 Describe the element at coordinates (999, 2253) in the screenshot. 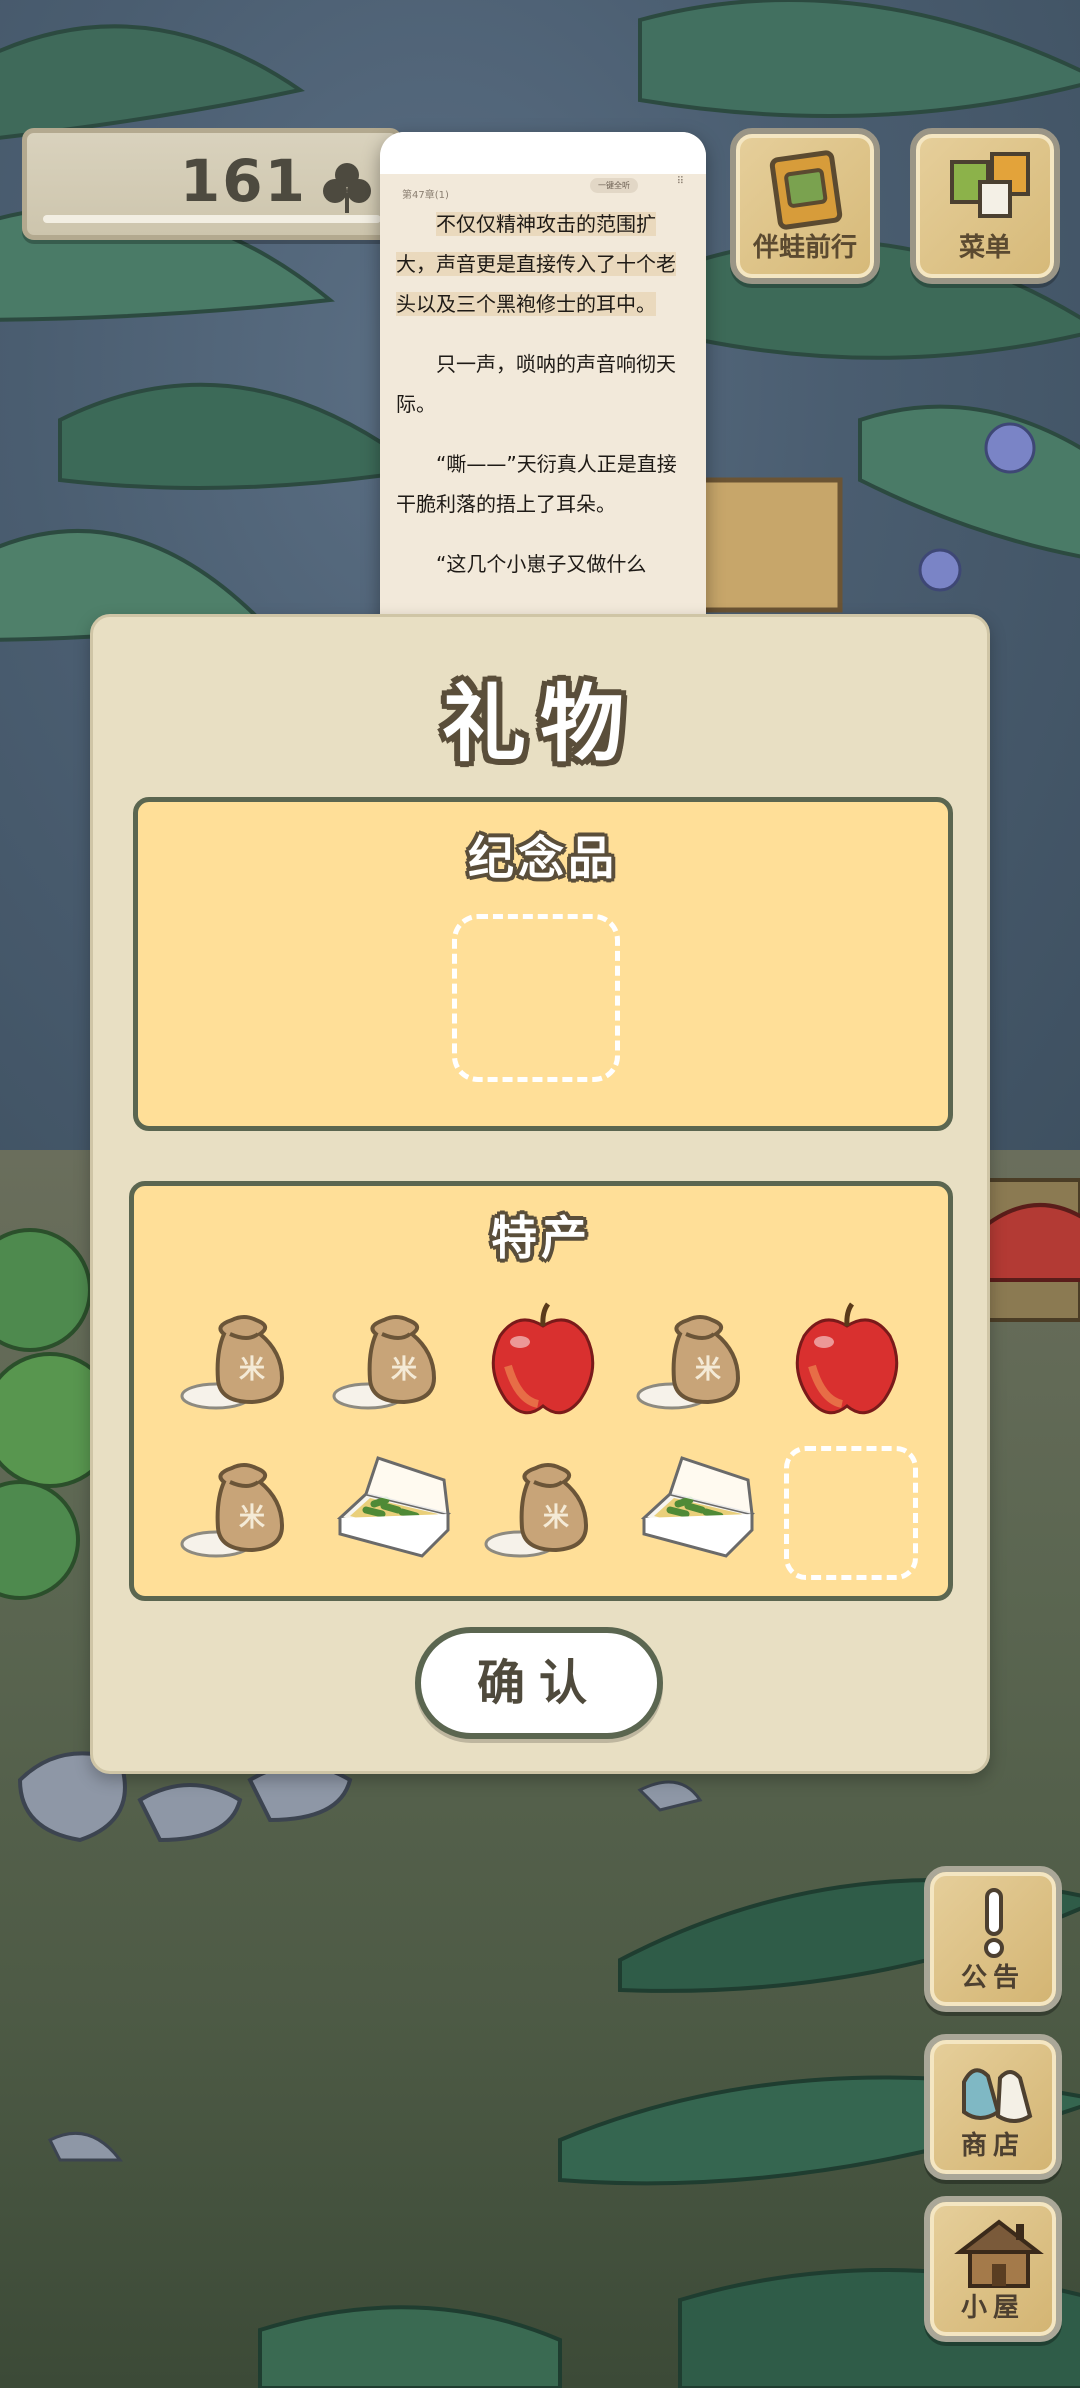

I see `house-icon` at that location.